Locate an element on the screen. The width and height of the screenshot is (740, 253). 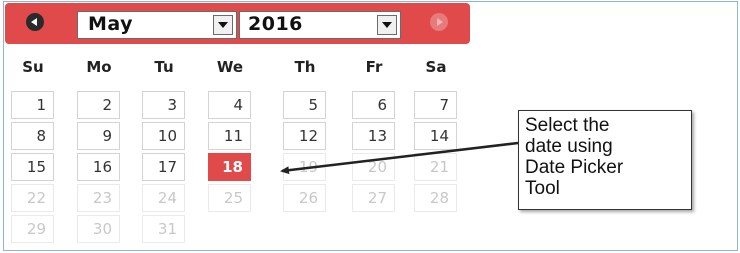
arrow-line is located at coordinates (399, 158).